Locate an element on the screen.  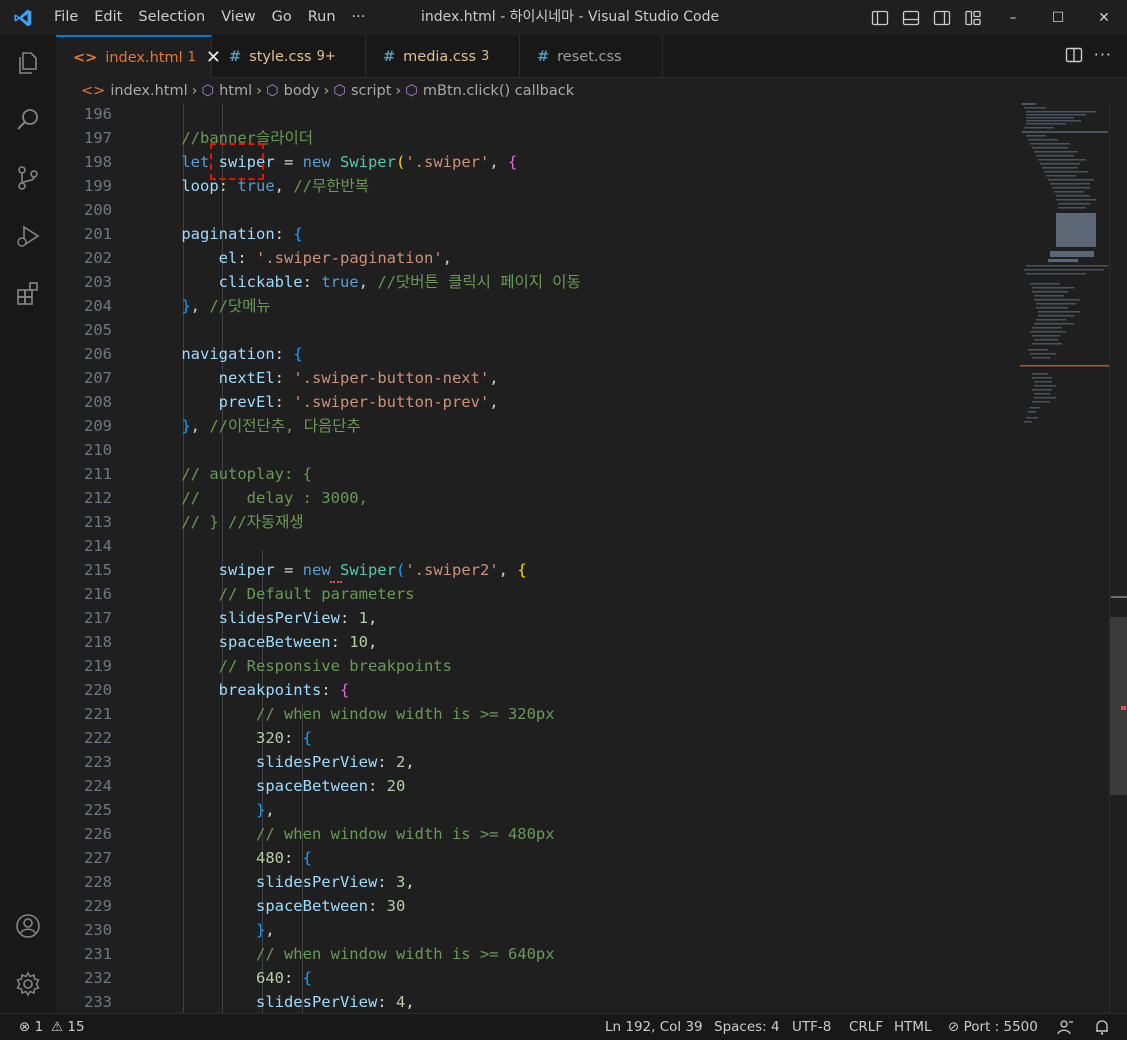
maximize-button: ☐ is located at coordinates (1058, 17).